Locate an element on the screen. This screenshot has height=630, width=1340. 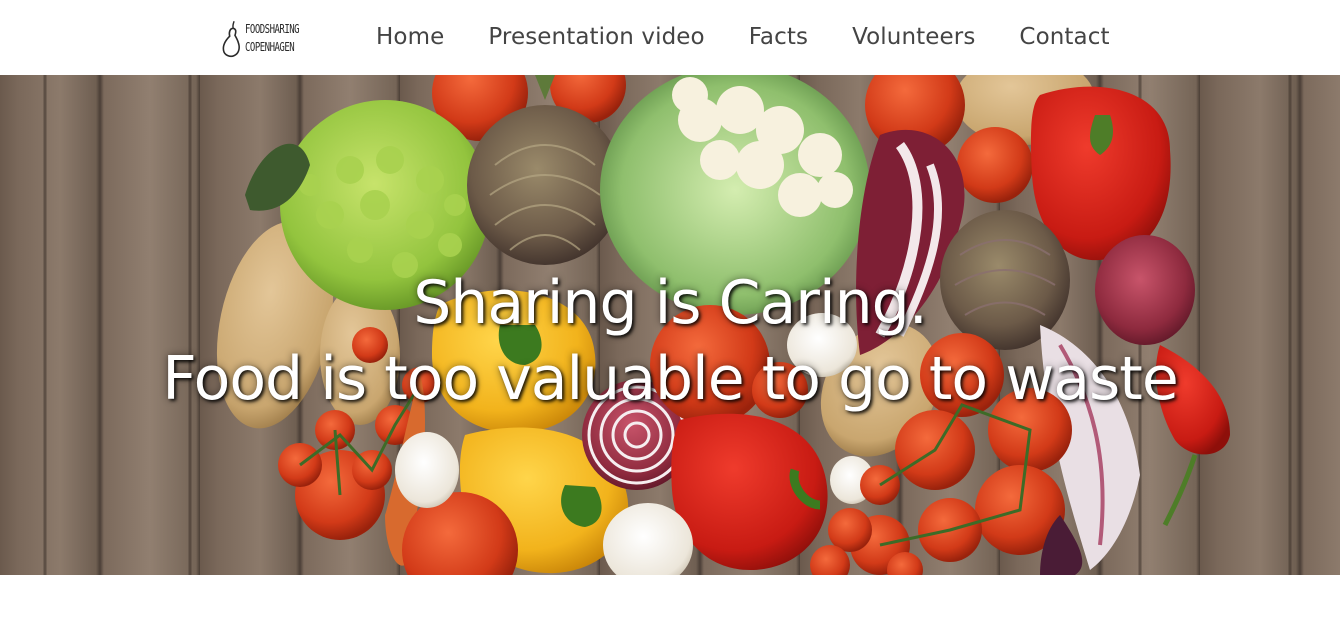
logo-wordmark: Foodsharing Copenhagen is located at coordinates (272, 38).